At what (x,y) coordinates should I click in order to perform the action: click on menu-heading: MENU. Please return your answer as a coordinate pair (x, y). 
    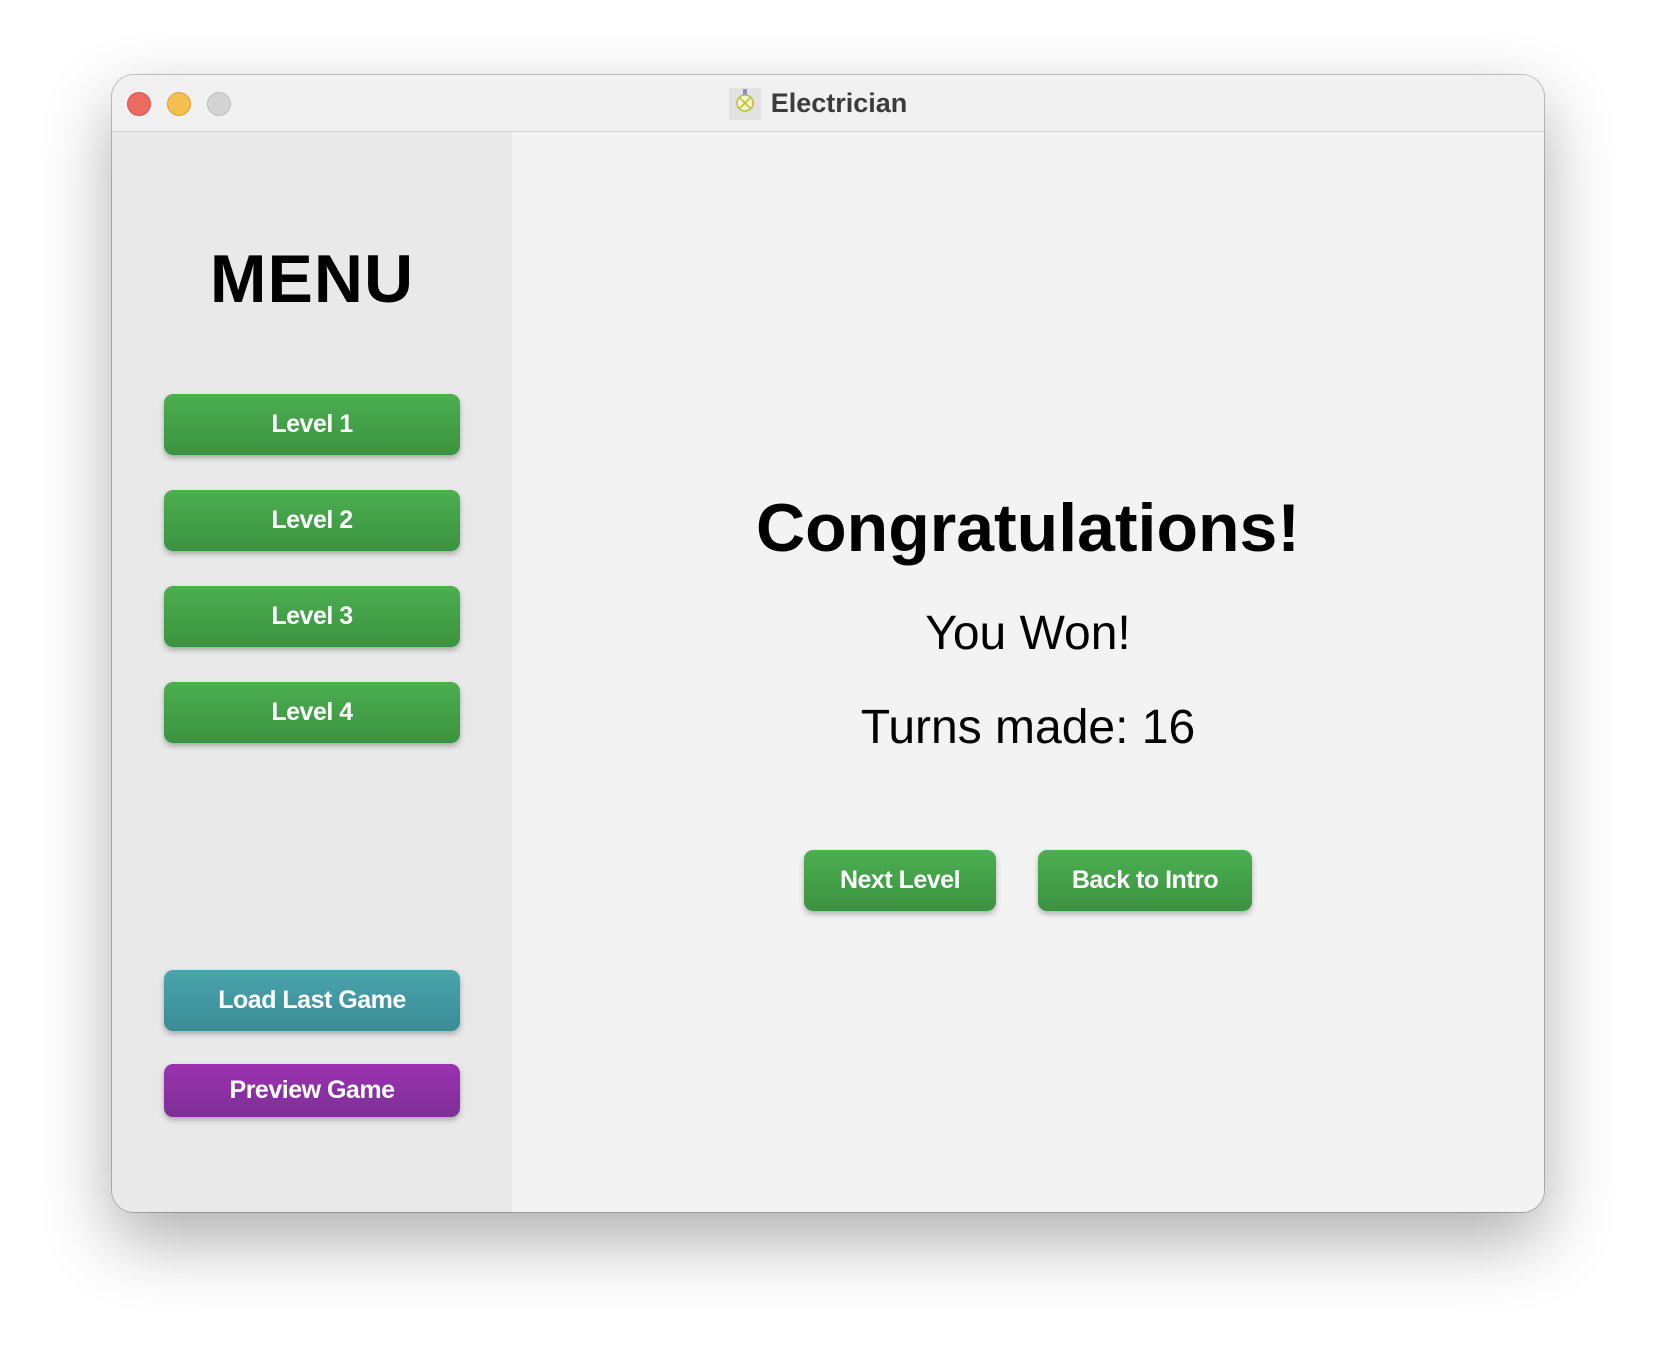
    Looking at the image, I should click on (312, 279).